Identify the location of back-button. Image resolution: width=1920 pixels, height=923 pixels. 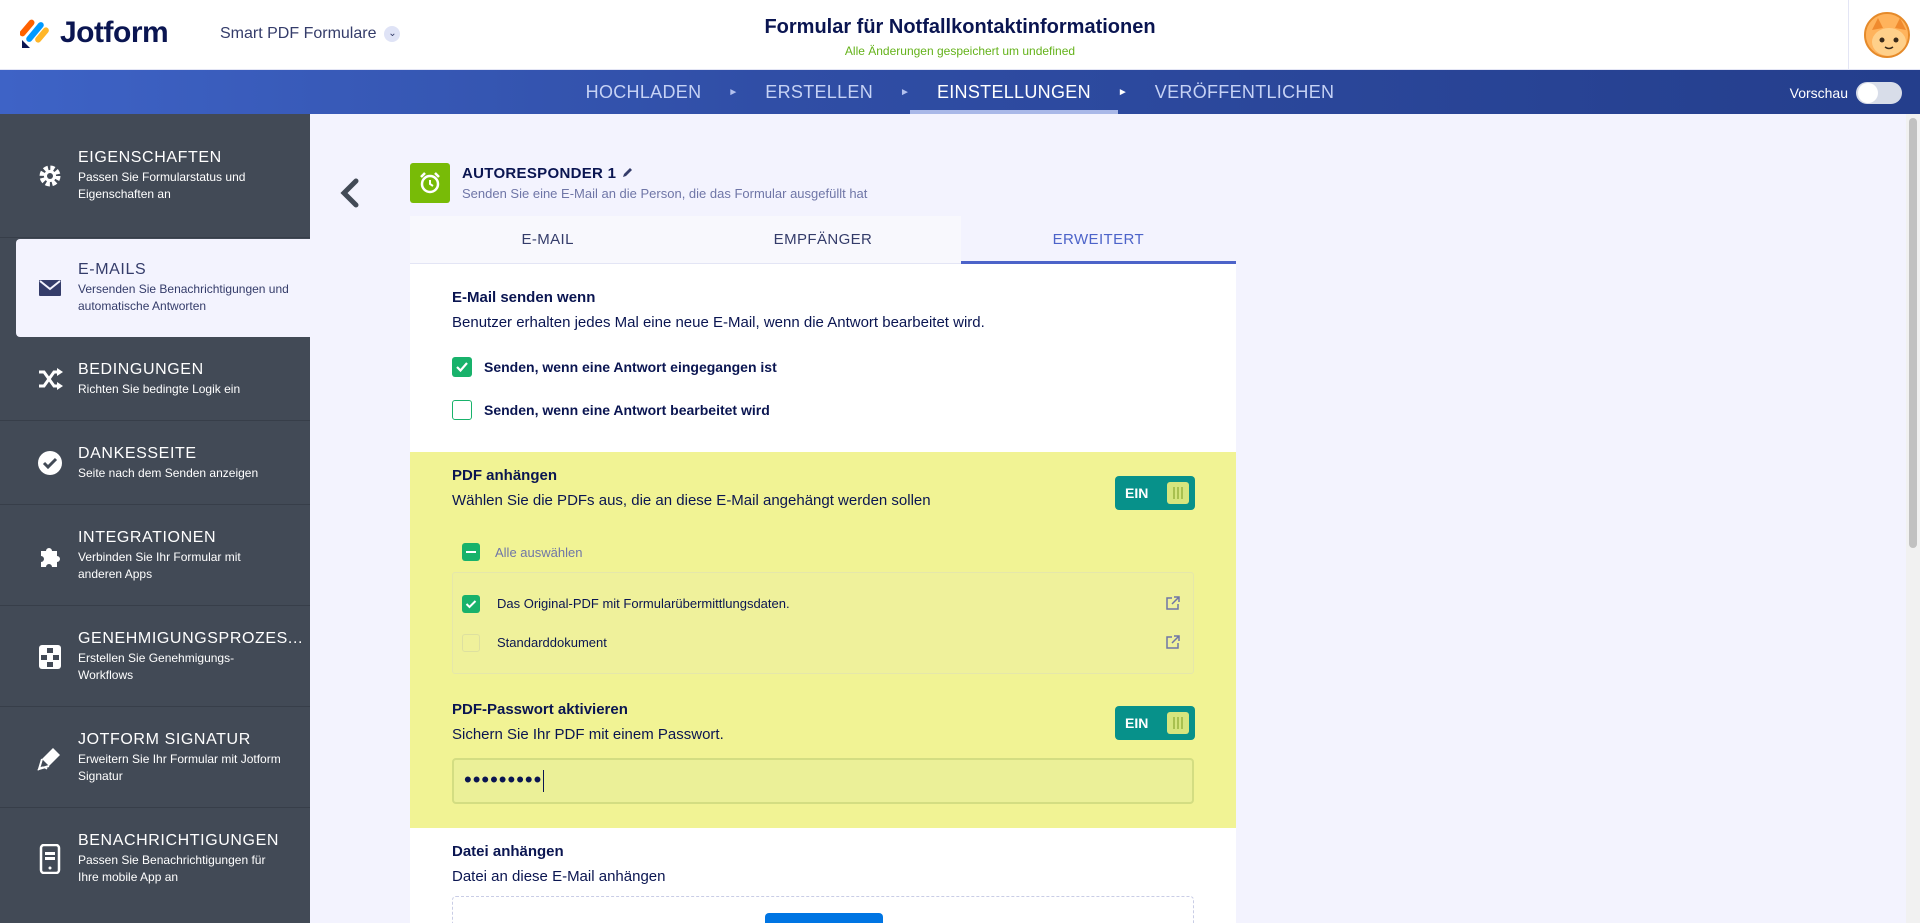
(349, 193).